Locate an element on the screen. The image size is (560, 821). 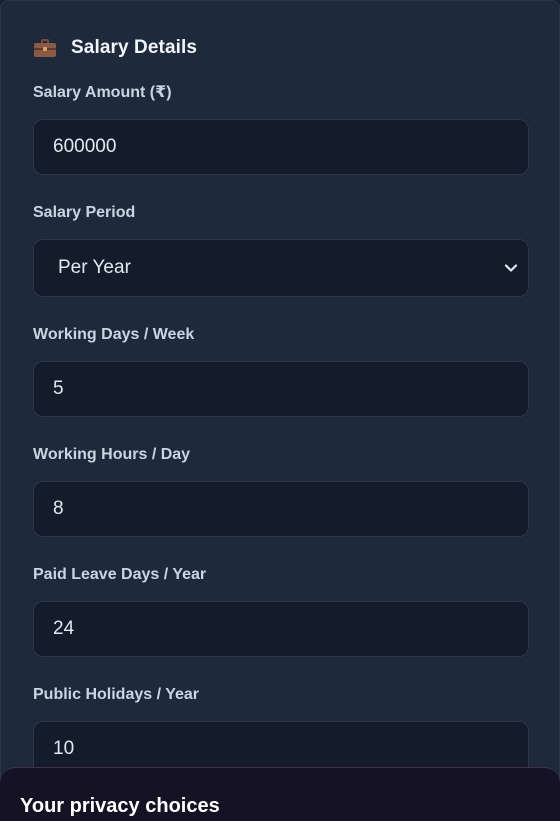
salary-period-field: Salary Period Per Year is located at coordinates (281, 250).